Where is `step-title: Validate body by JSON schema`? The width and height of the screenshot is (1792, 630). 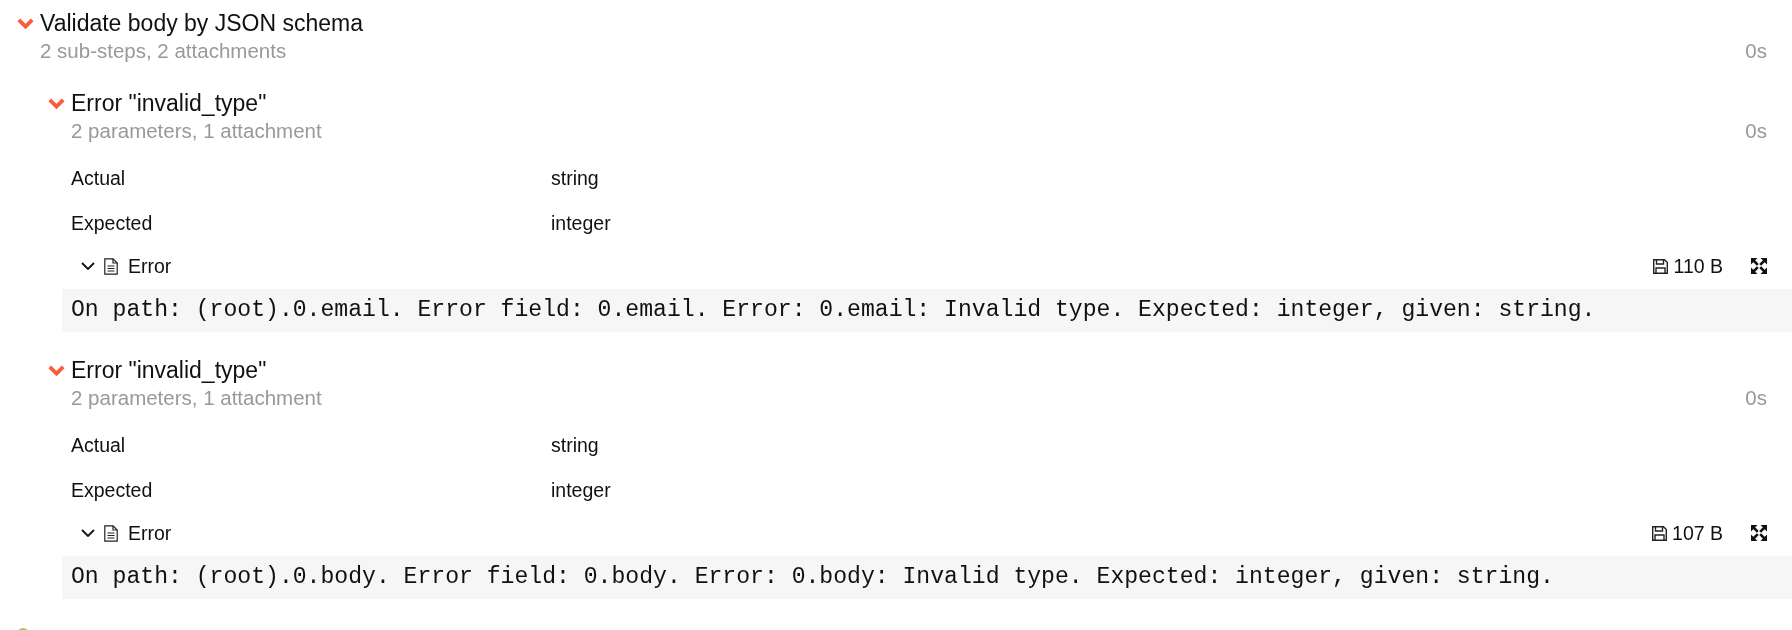 step-title: Validate body by JSON schema is located at coordinates (201, 23).